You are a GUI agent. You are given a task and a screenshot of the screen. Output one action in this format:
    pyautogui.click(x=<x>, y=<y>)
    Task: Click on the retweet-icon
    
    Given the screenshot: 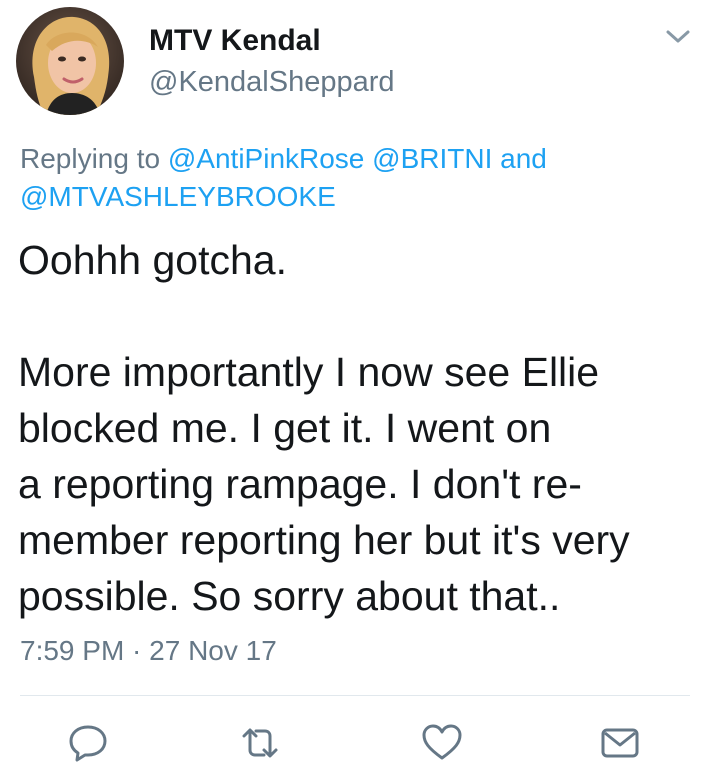 What is the action you would take?
    pyautogui.click(x=260, y=743)
    